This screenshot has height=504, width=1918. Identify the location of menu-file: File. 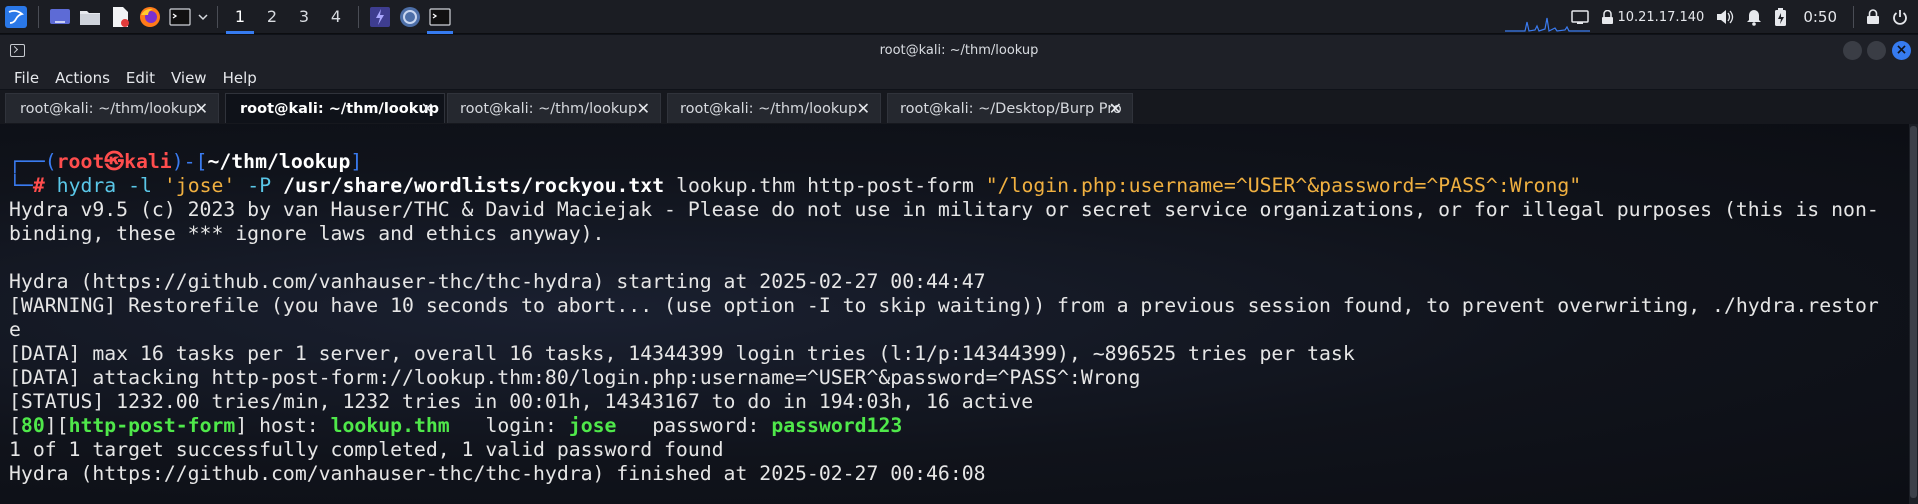
(26, 78).